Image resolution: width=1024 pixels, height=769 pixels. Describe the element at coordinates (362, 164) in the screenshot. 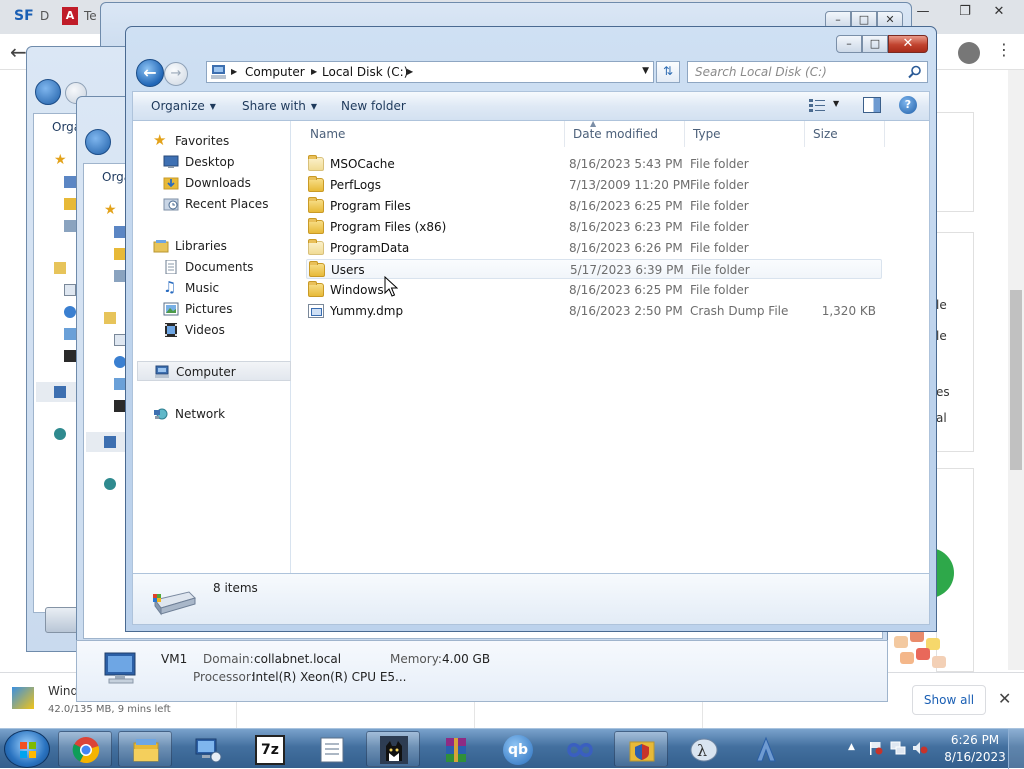

I see `file-name: MSOCache` at that location.